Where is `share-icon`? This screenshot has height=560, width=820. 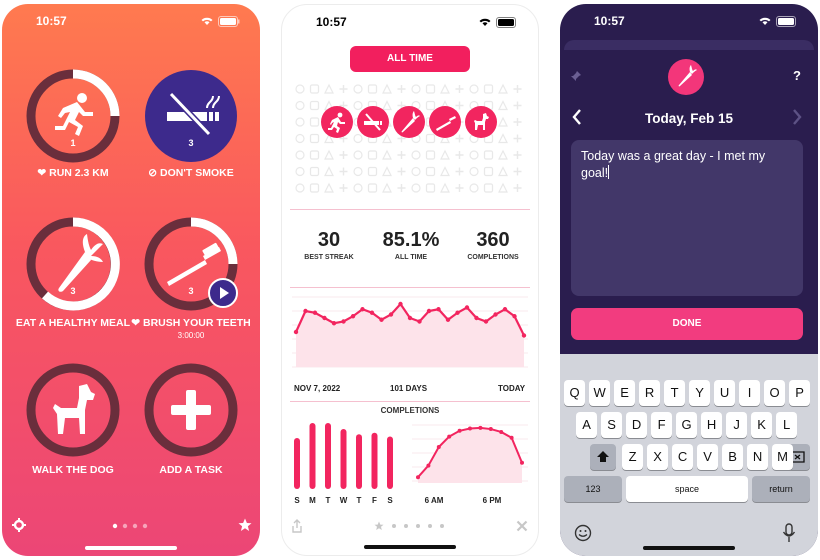 share-icon is located at coordinates (297, 526).